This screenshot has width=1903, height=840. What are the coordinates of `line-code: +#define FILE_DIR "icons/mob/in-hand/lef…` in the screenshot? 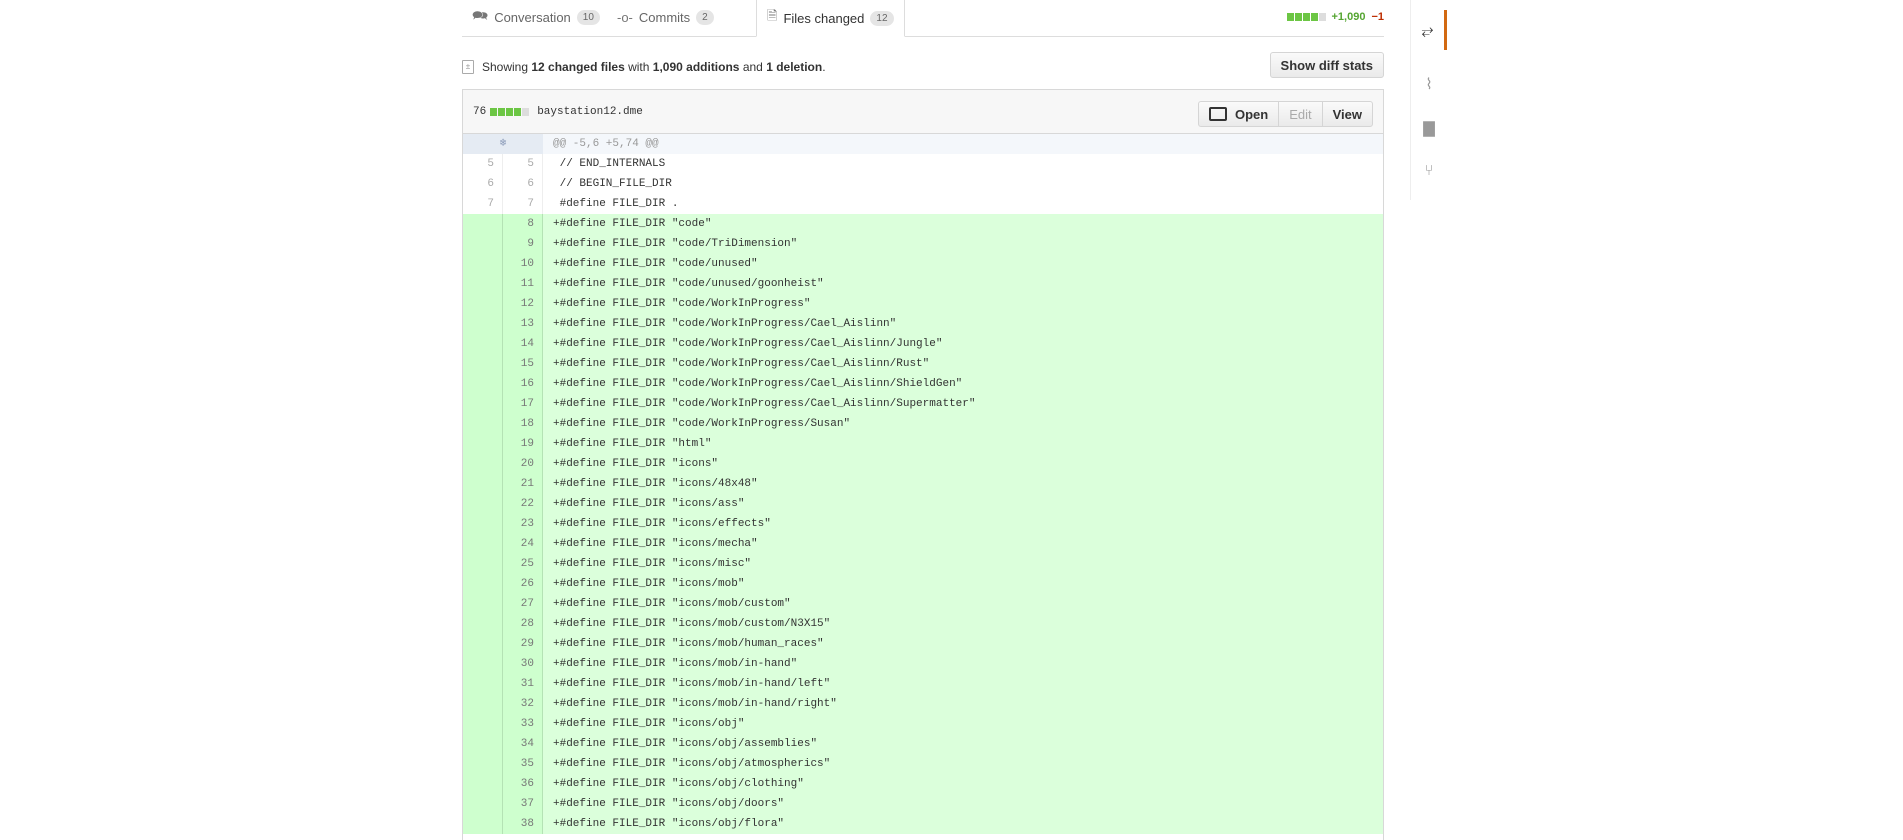 It's located at (692, 684).